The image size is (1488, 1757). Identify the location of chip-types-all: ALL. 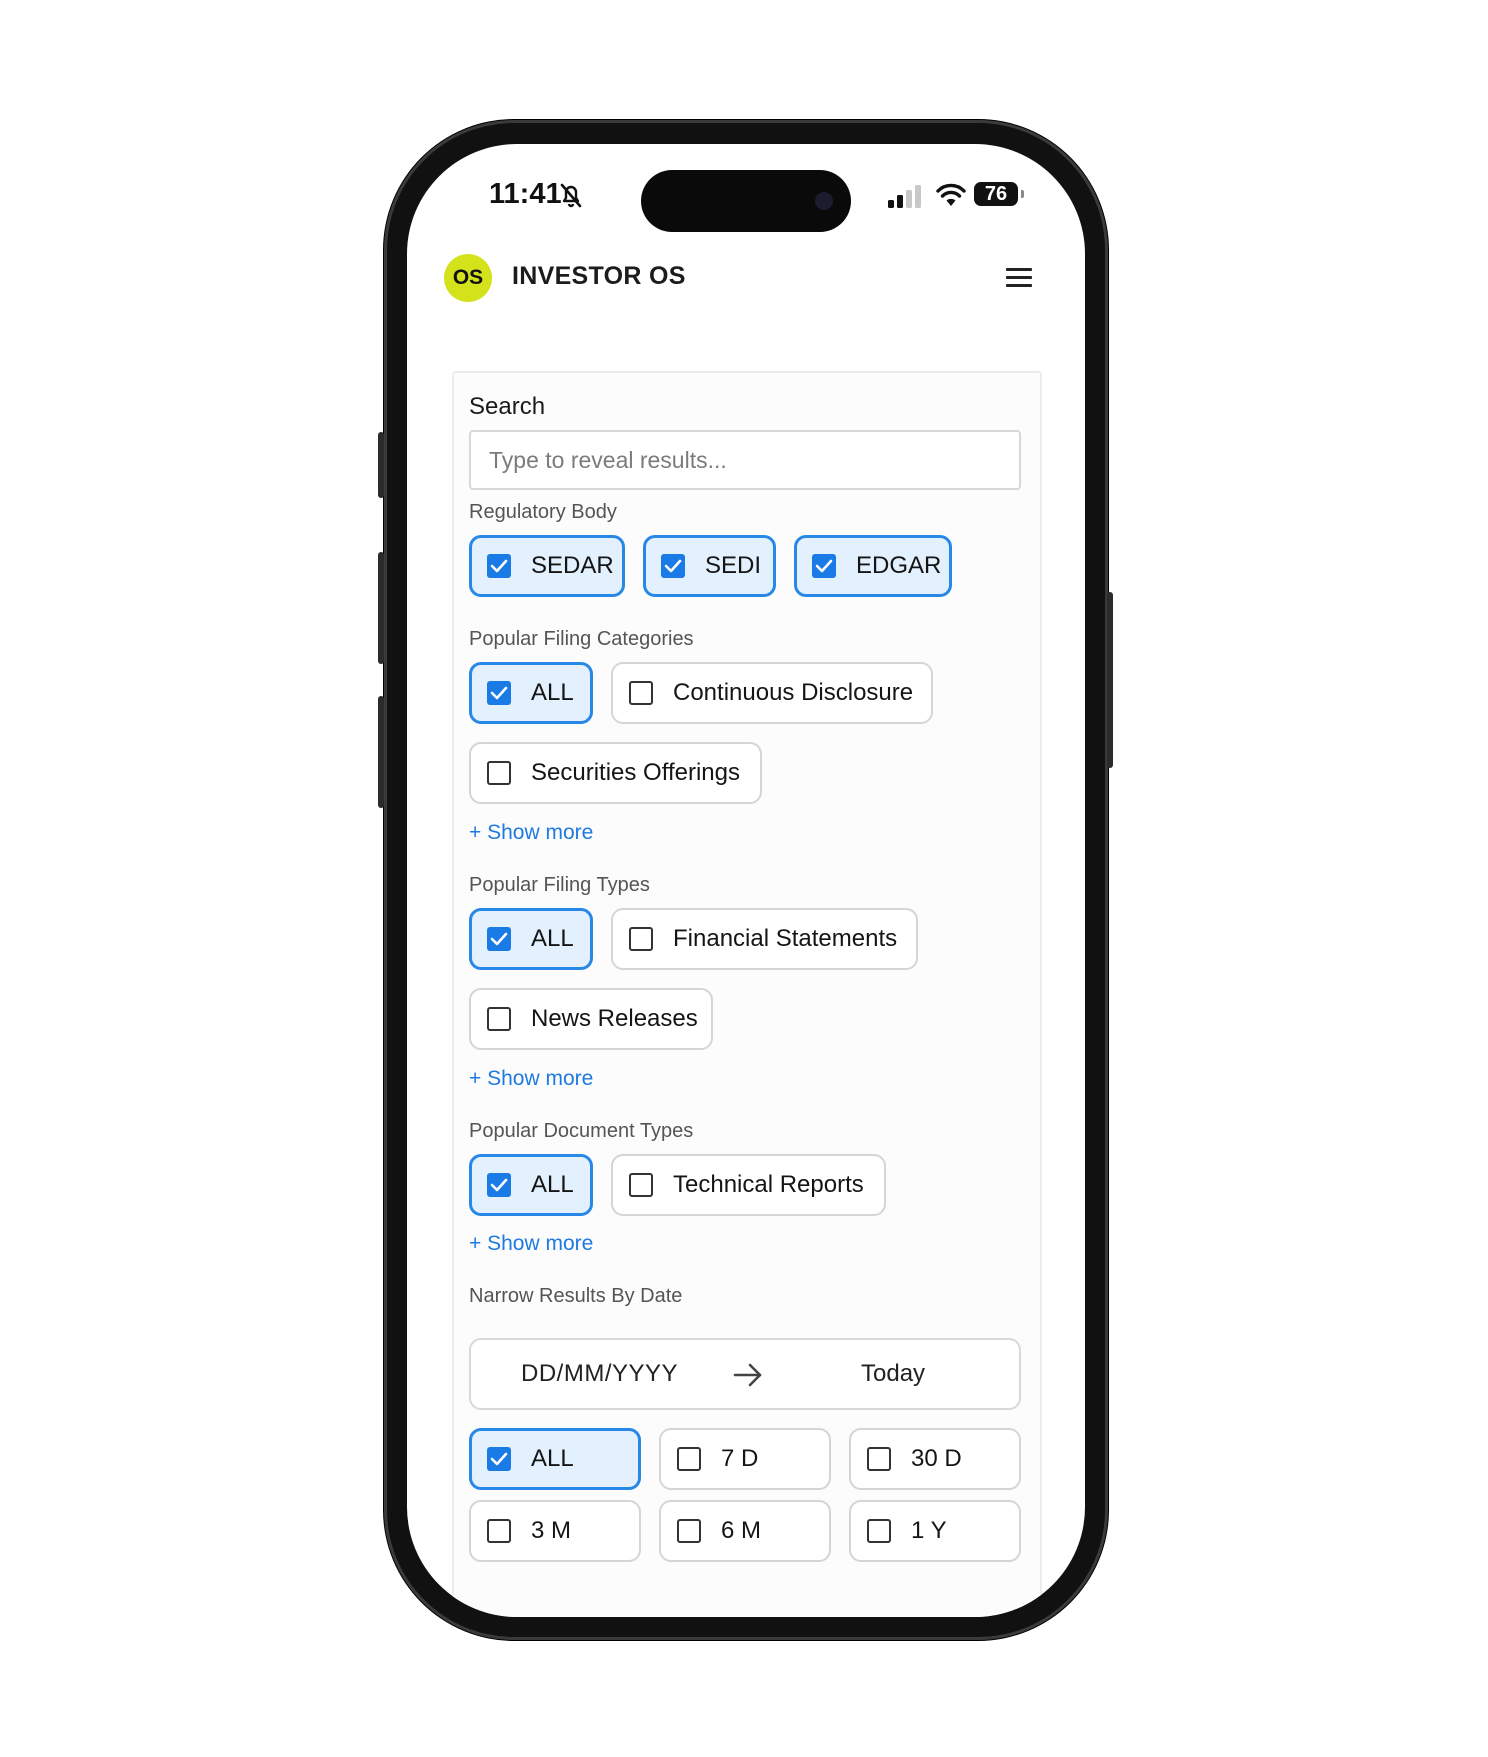
(531, 939).